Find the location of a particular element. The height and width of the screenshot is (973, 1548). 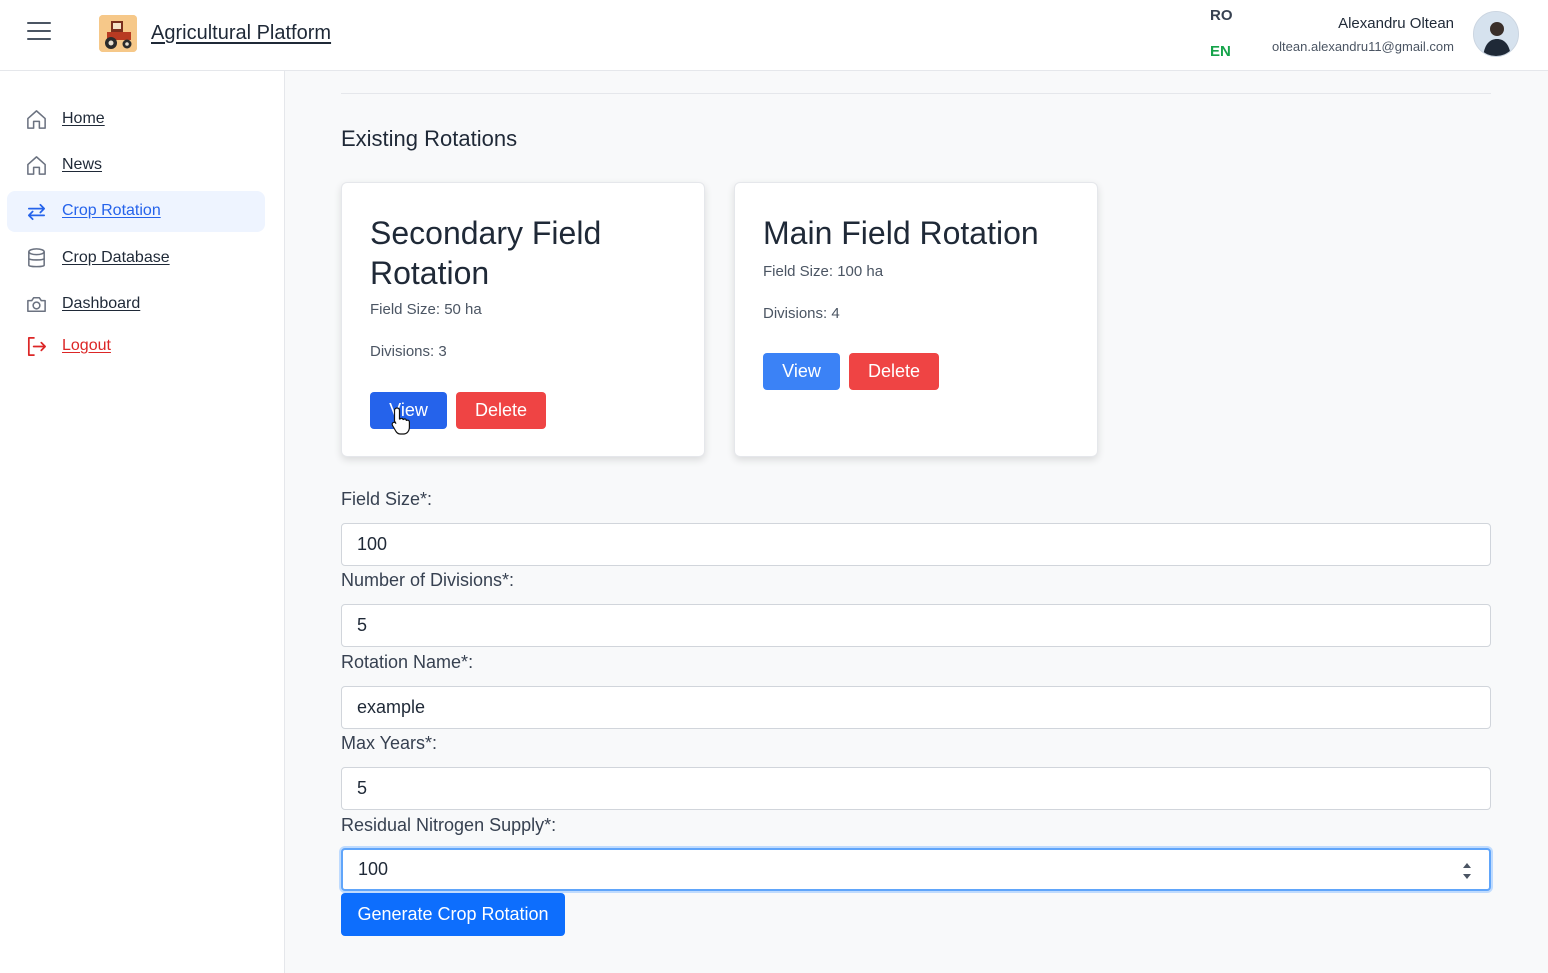

rotation-field-size: Field Size: 100 ha is located at coordinates (823, 271).